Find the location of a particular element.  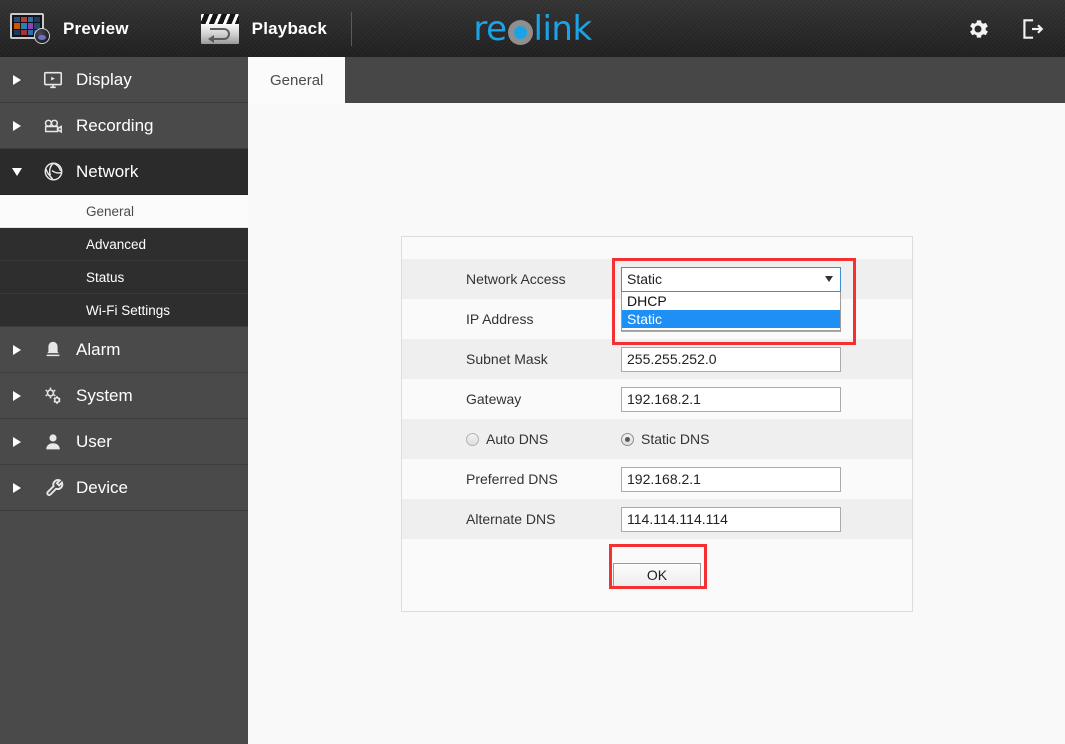

top-header: Preview Playback re link is located at coordinates (532, 28).